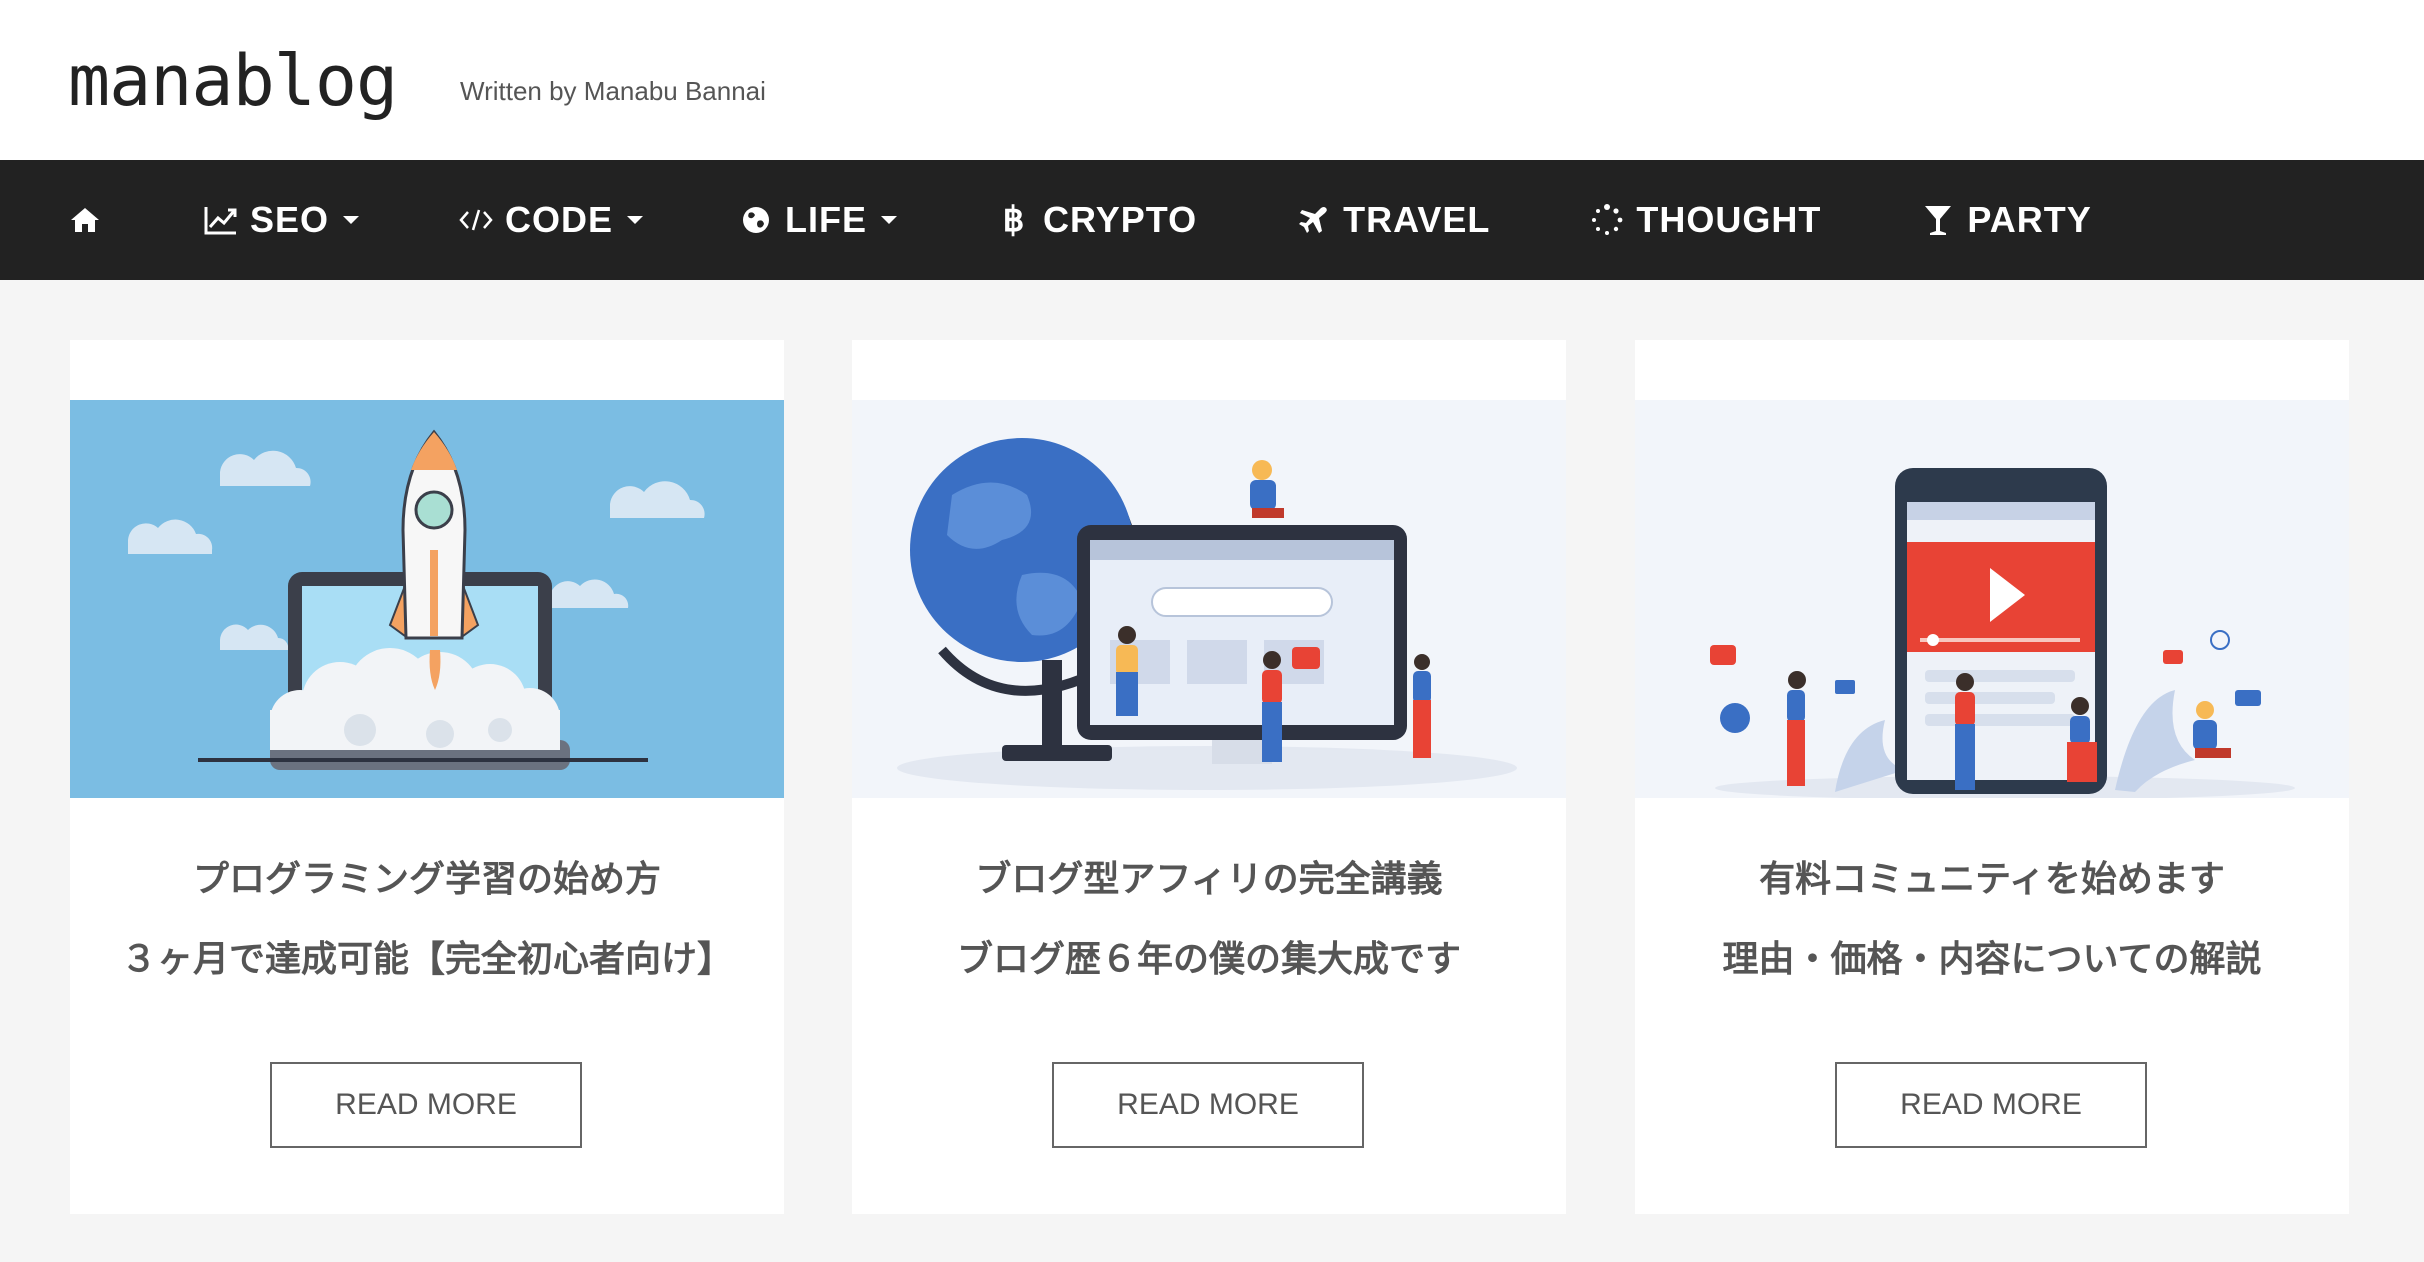  I want to click on post-title: 有料コミュニティを始めます 理由・価格・内容についての解説, so click(1992, 920).